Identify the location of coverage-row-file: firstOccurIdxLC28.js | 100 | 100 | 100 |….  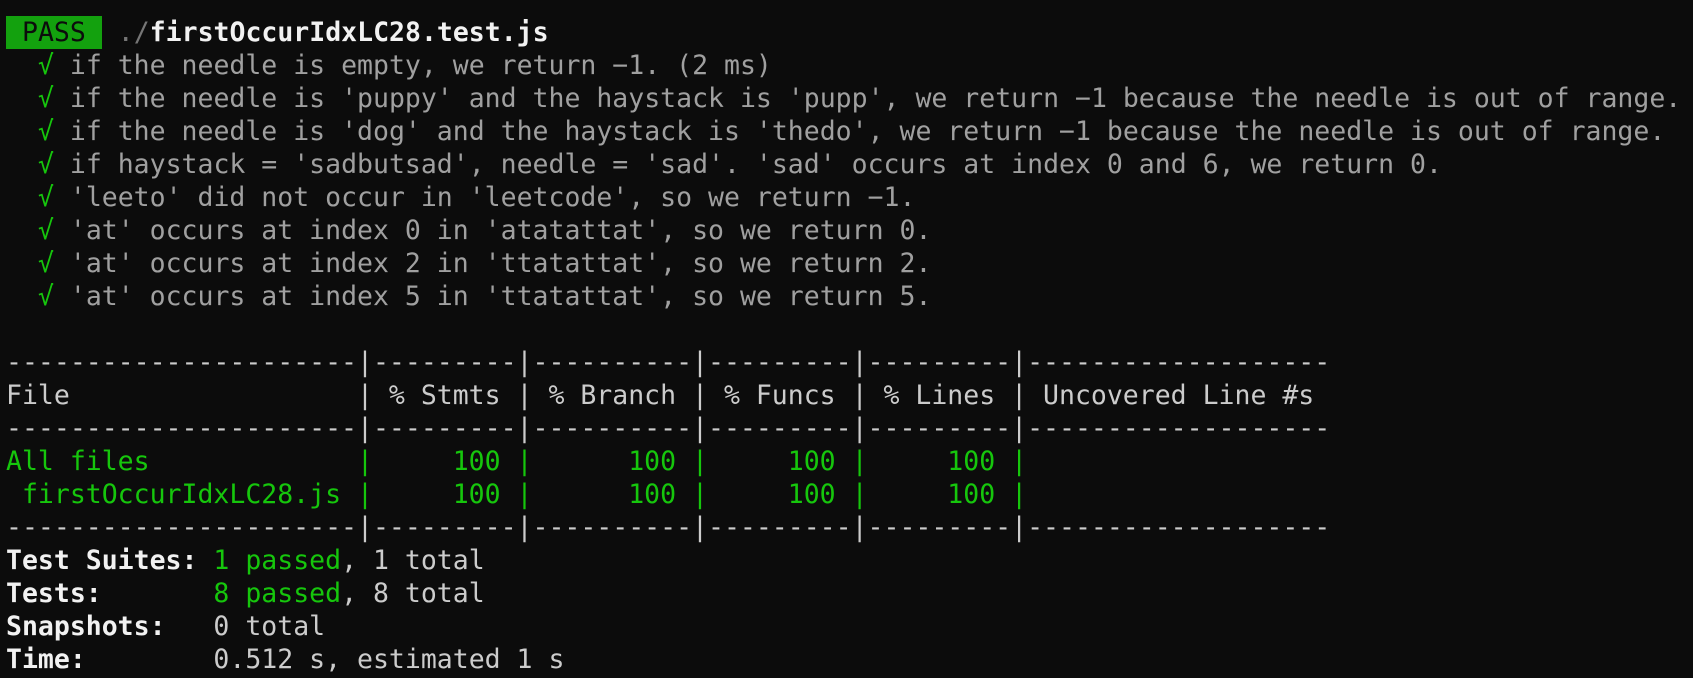
(517, 494).